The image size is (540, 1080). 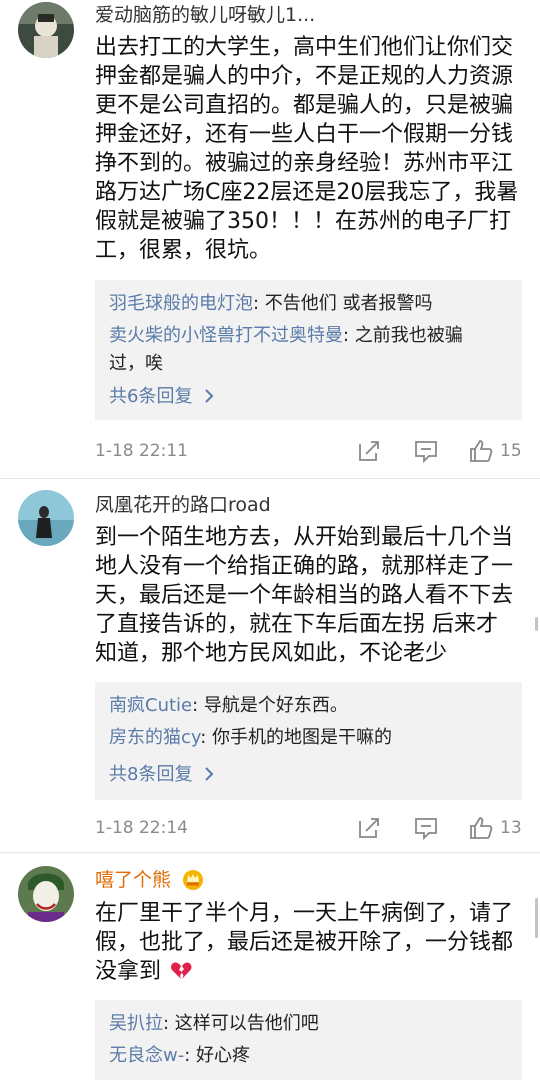 What do you see at coordinates (403, 335) in the screenshot?
I see `reply-text: : 之前我也被骗` at bounding box center [403, 335].